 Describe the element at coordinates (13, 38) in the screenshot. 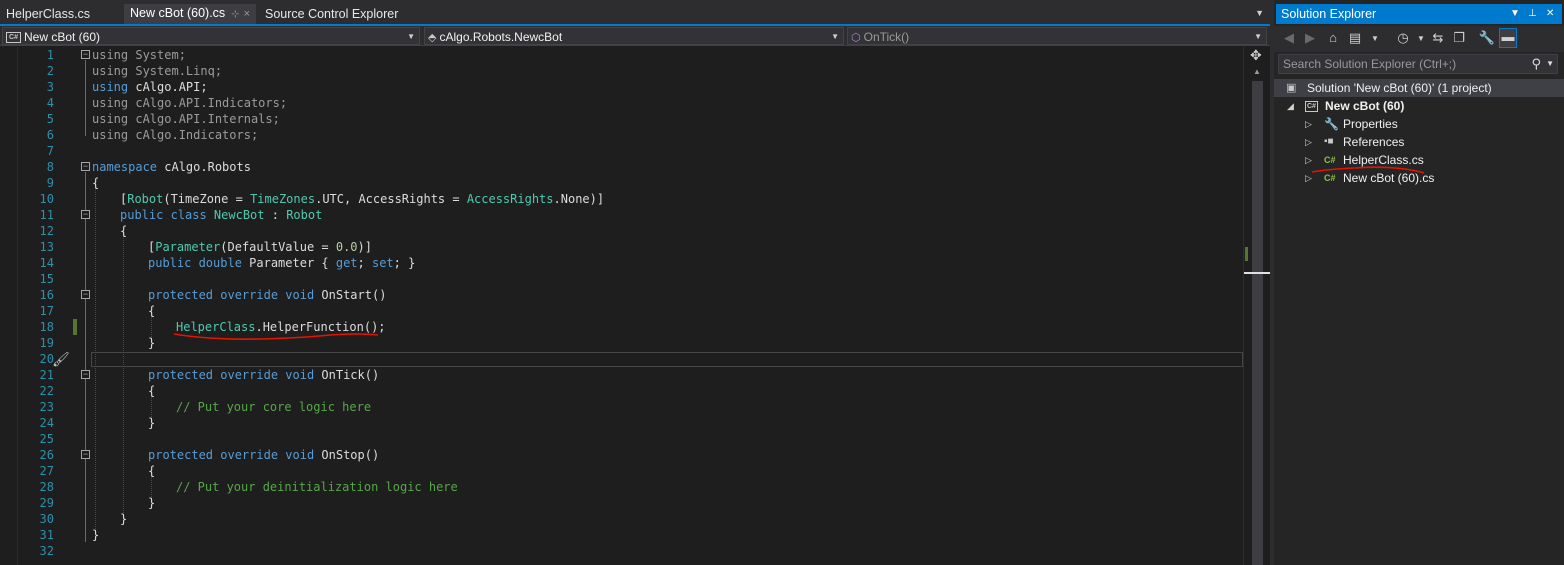

I see `csharp-project-icon: C#` at that location.